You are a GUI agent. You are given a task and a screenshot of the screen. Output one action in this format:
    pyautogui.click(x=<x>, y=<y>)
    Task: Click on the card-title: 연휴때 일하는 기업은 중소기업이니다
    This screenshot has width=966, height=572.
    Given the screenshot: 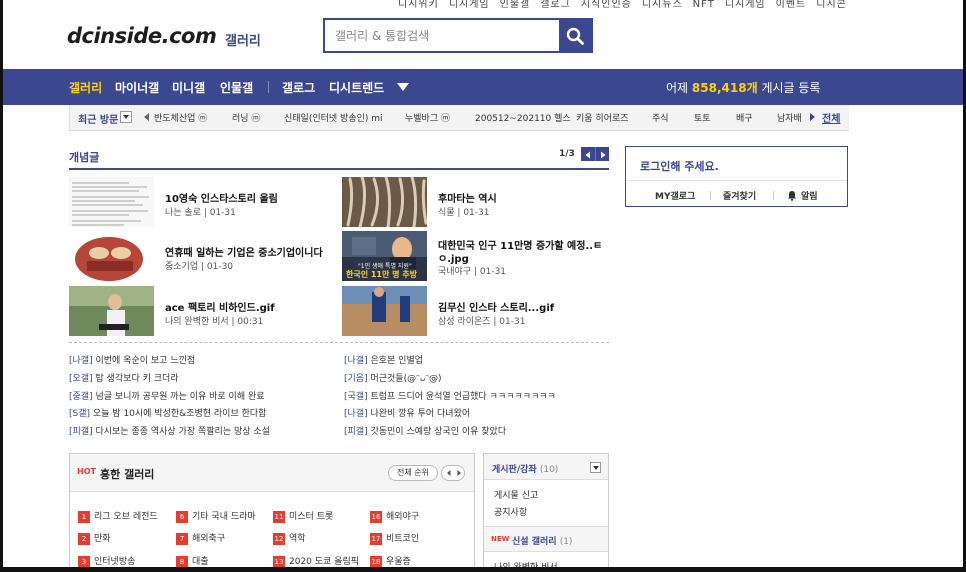 What is the action you would take?
    pyautogui.click(x=244, y=251)
    